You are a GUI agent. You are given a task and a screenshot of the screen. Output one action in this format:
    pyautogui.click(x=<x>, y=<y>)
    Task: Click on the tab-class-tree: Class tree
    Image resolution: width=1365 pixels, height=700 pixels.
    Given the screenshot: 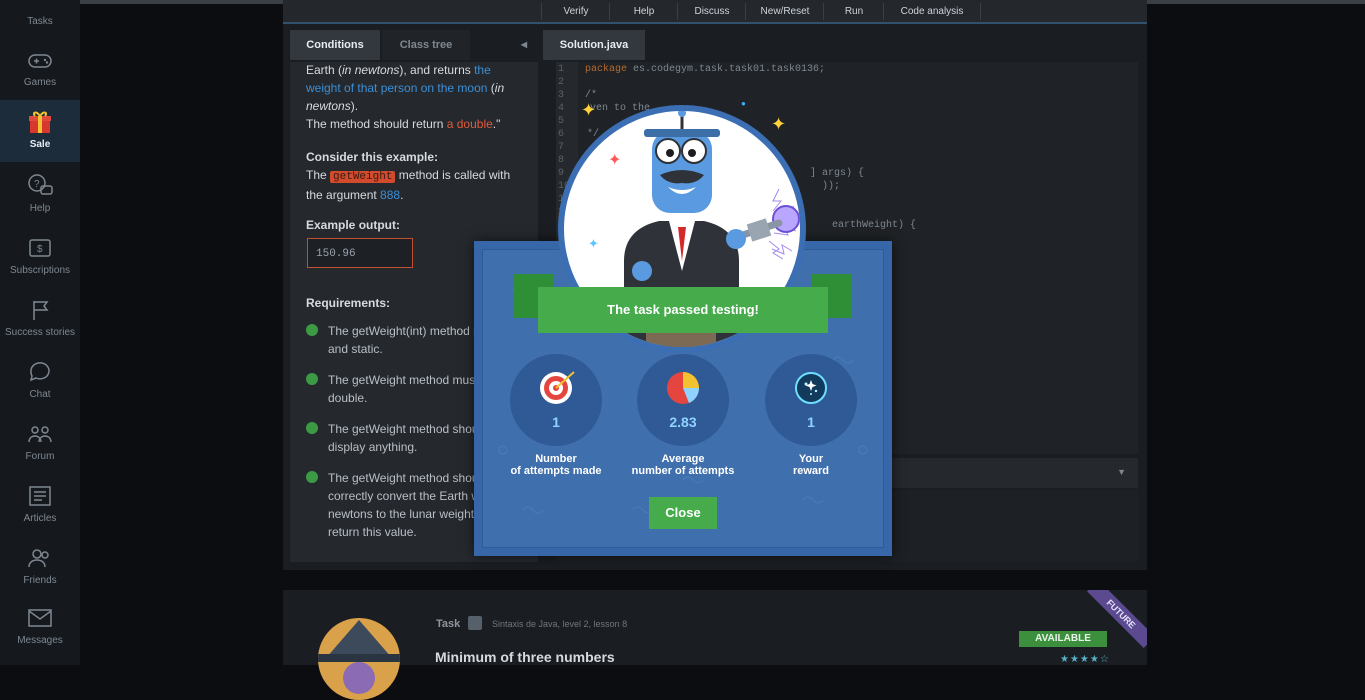 What is the action you would take?
    pyautogui.click(x=426, y=45)
    